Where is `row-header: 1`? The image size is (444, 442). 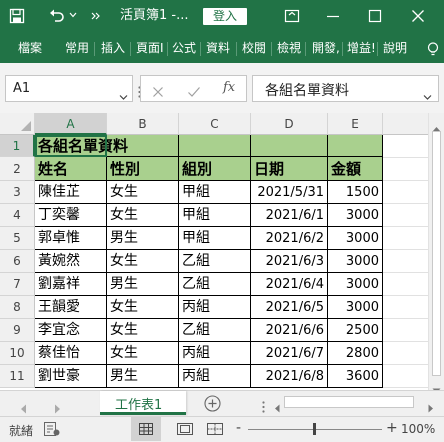
row-header: 1 is located at coordinates (17, 146).